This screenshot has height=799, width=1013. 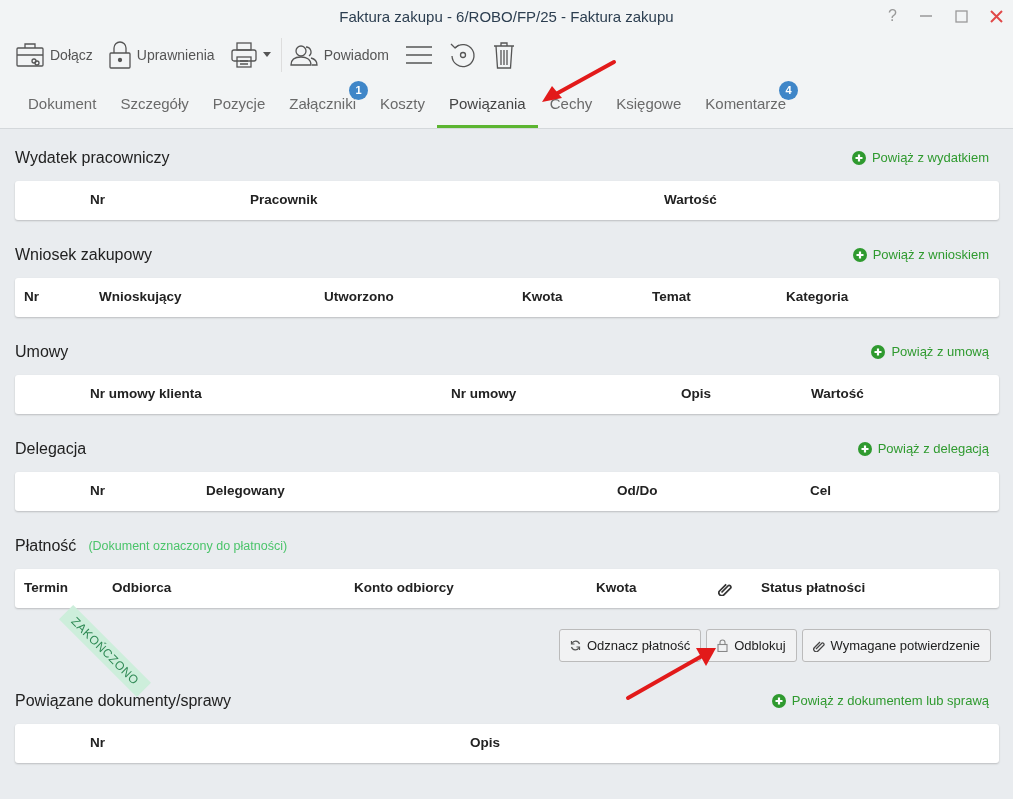 What do you see at coordinates (161, 55) in the screenshot?
I see `lock-button: Uprawnienia` at bounding box center [161, 55].